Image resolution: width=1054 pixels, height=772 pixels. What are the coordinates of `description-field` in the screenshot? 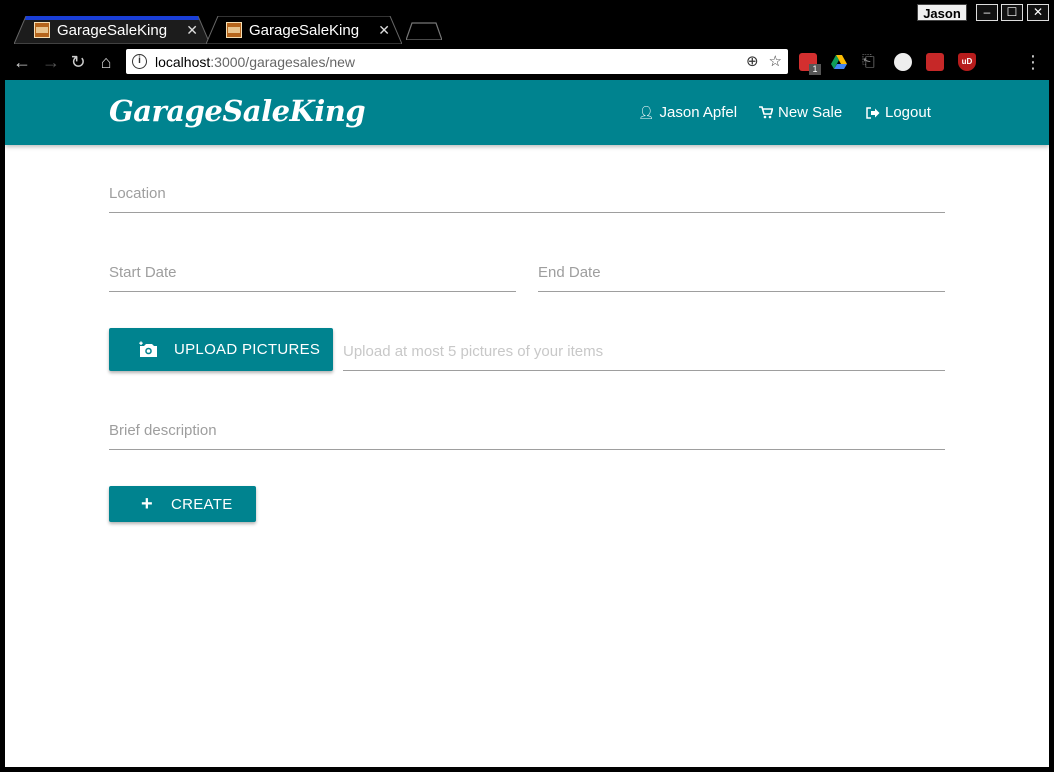 It's located at (527, 430).